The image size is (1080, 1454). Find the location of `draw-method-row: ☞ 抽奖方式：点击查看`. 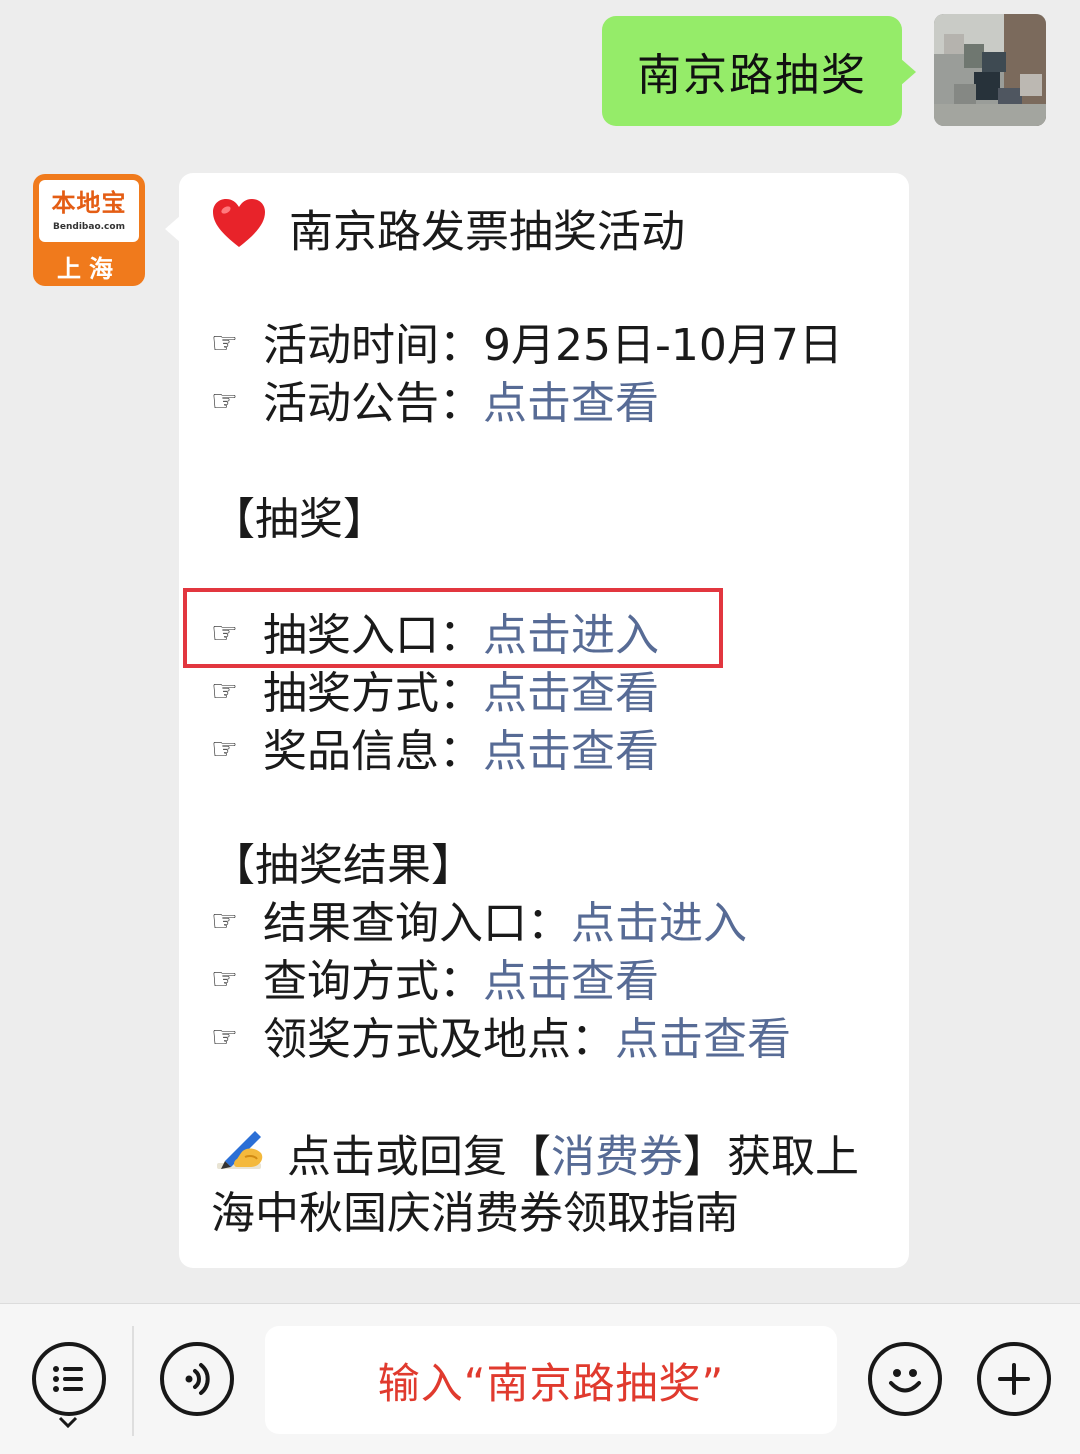

draw-method-row: ☞ 抽奖方式：点击查看 is located at coordinates (435, 695).